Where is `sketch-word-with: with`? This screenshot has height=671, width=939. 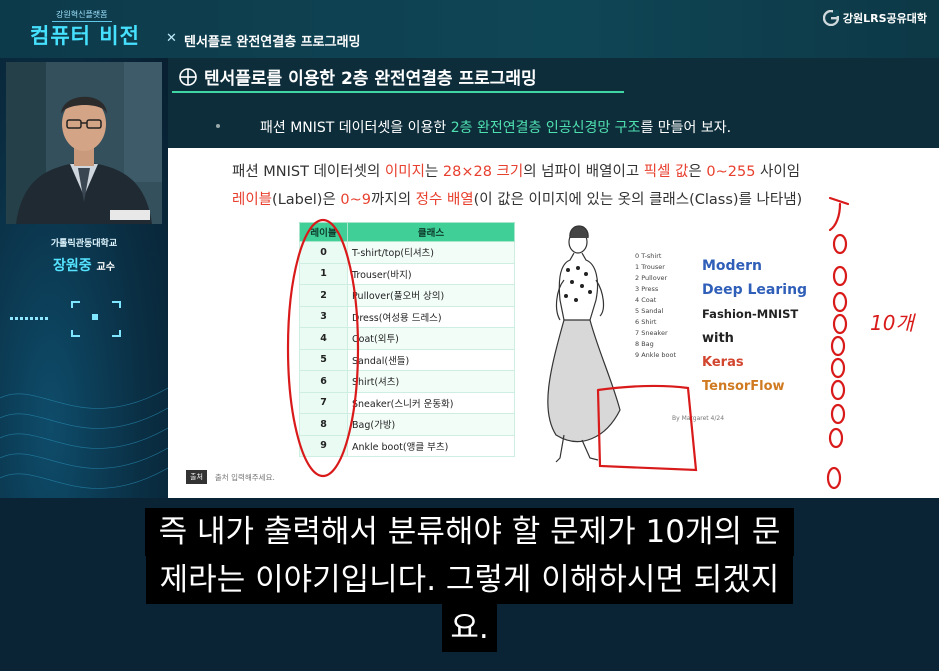 sketch-word-with: with is located at coordinates (718, 338).